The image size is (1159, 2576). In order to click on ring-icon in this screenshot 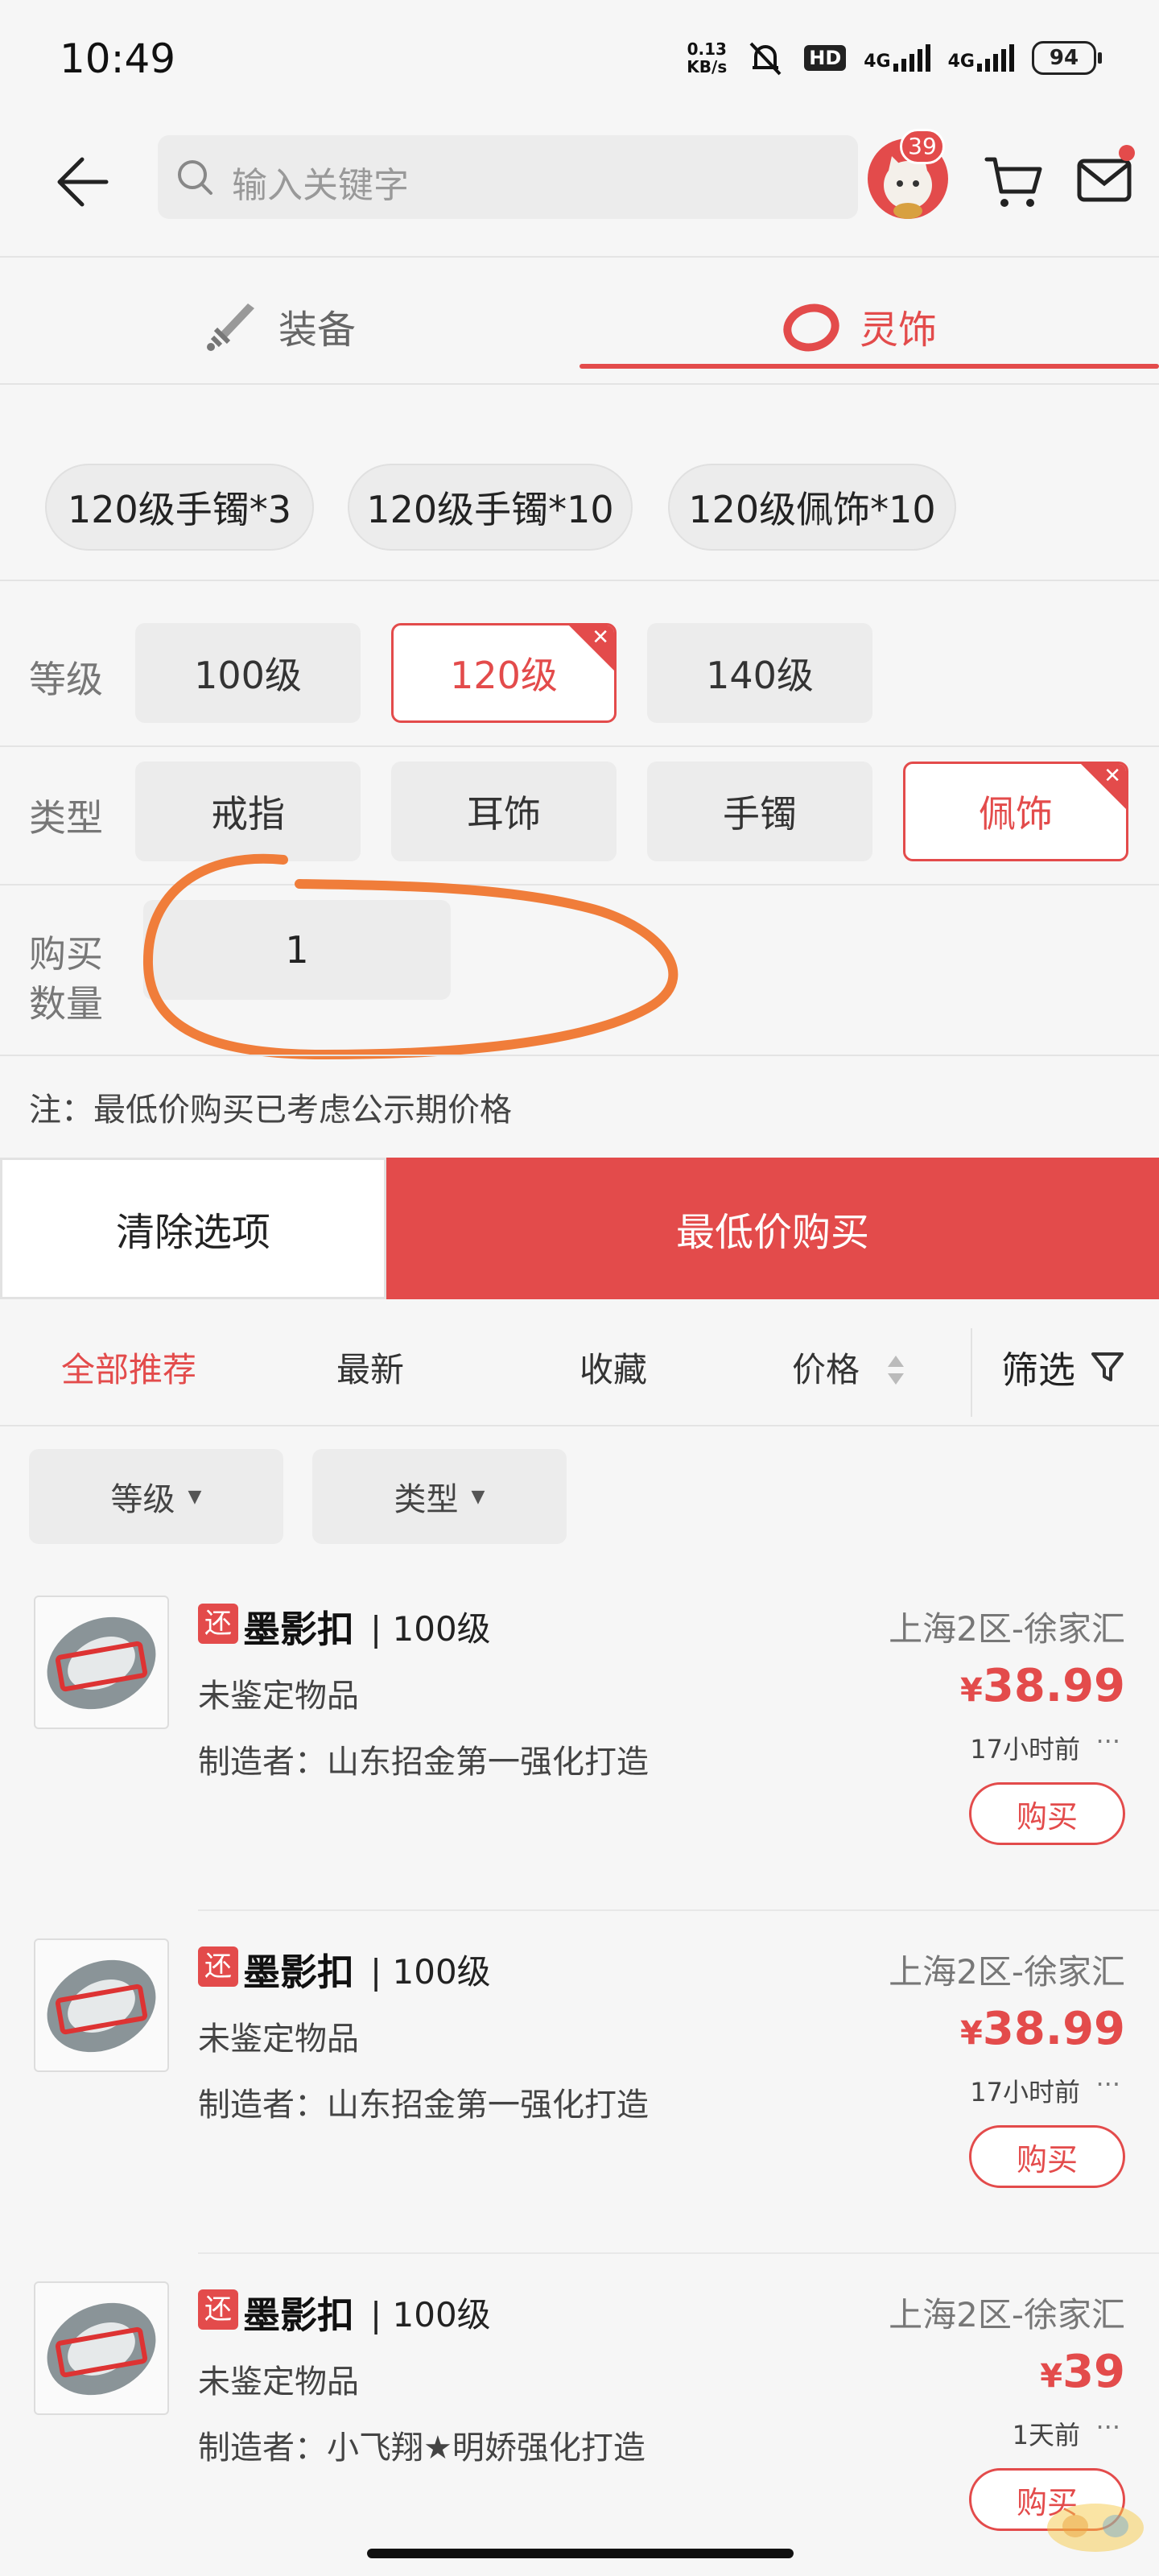, I will do `click(811, 327)`.